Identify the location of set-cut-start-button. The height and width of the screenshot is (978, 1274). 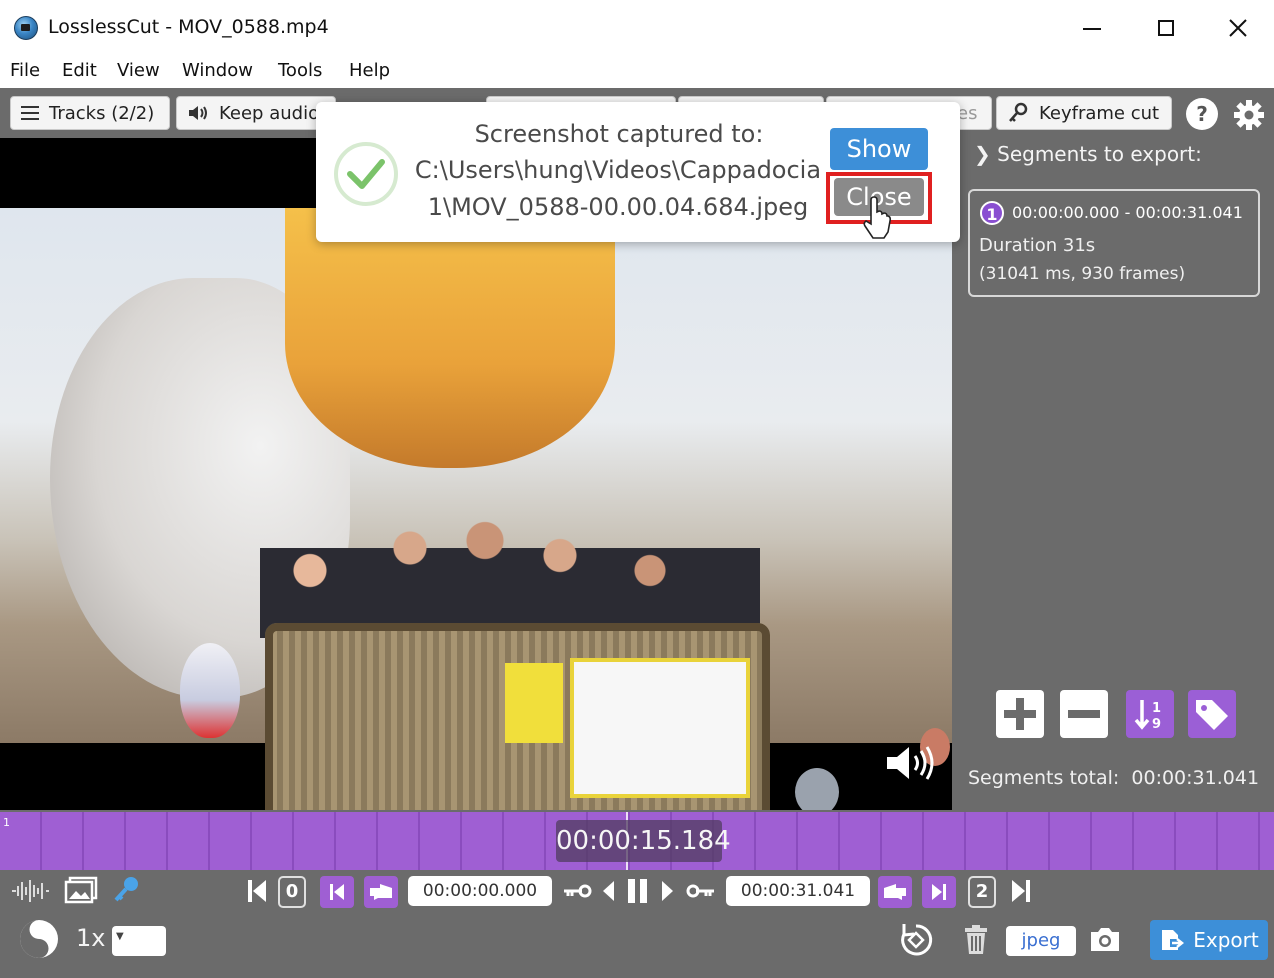
(381, 892).